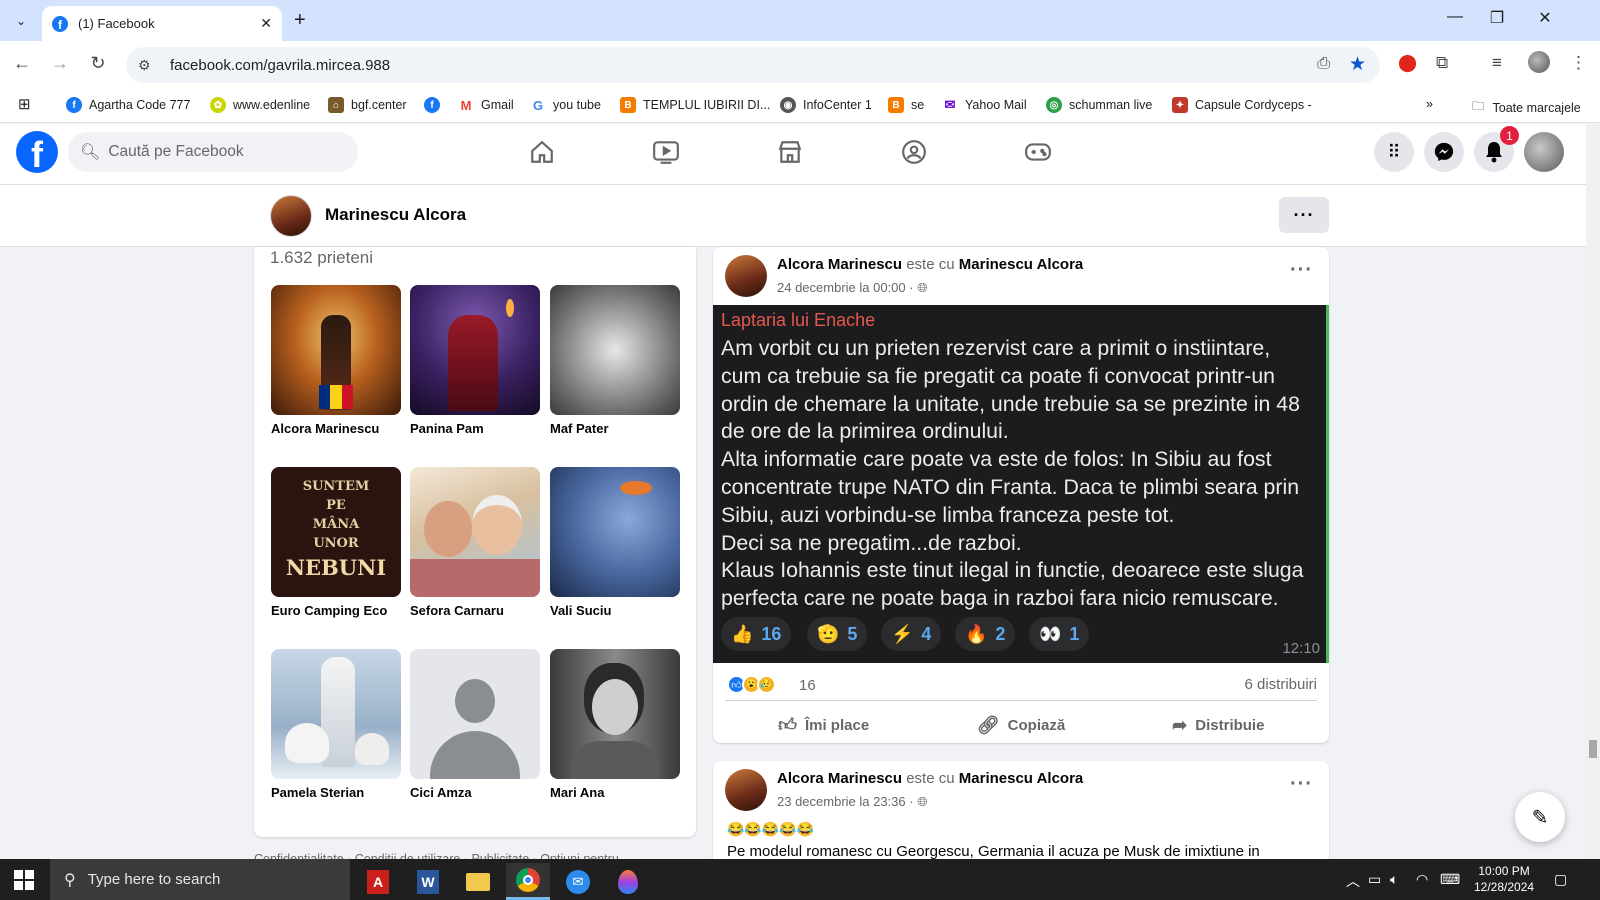  I want to click on paint-app-icon, so click(628, 881).